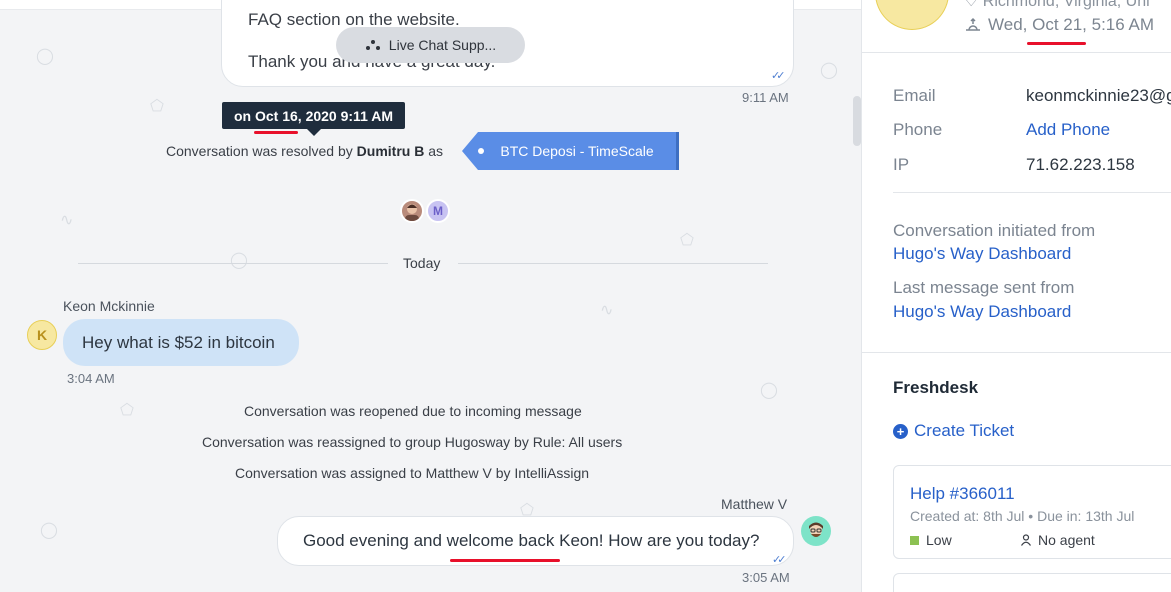 The height and width of the screenshot is (592, 1171). What do you see at coordinates (422, 263) in the screenshot?
I see `date-divider-label: Today` at bounding box center [422, 263].